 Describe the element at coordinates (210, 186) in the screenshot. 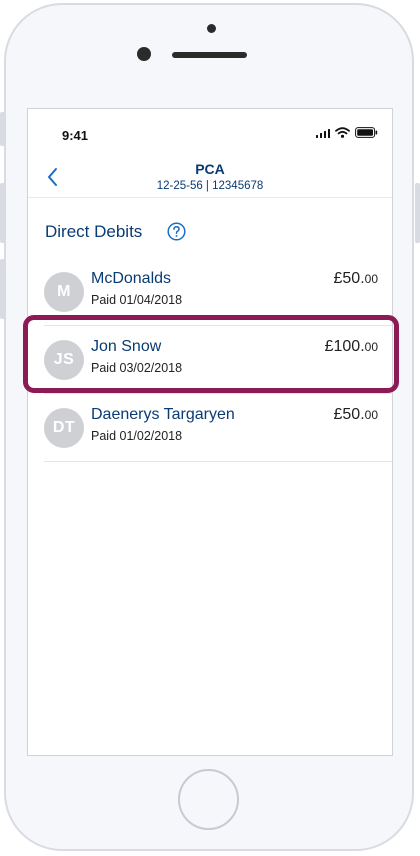

I see `account-details: 12-25-56 | 12345678` at that location.